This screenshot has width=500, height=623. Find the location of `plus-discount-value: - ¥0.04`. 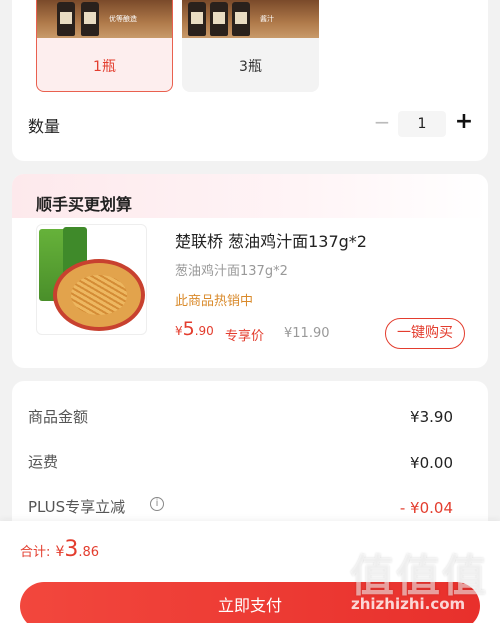

plus-discount-value: - ¥0.04 is located at coordinates (426, 508).